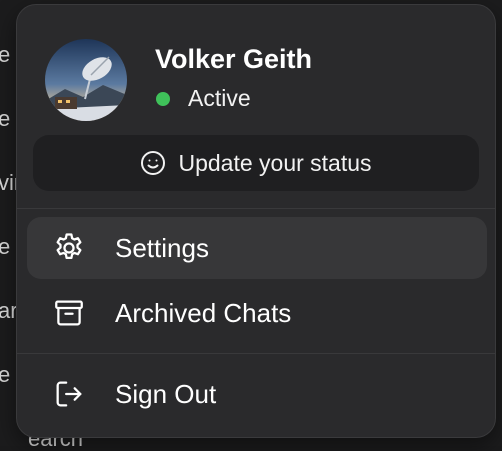 The height and width of the screenshot is (451, 502). Describe the element at coordinates (219, 98) in the screenshot. I see `presence-label: Active` at that location.